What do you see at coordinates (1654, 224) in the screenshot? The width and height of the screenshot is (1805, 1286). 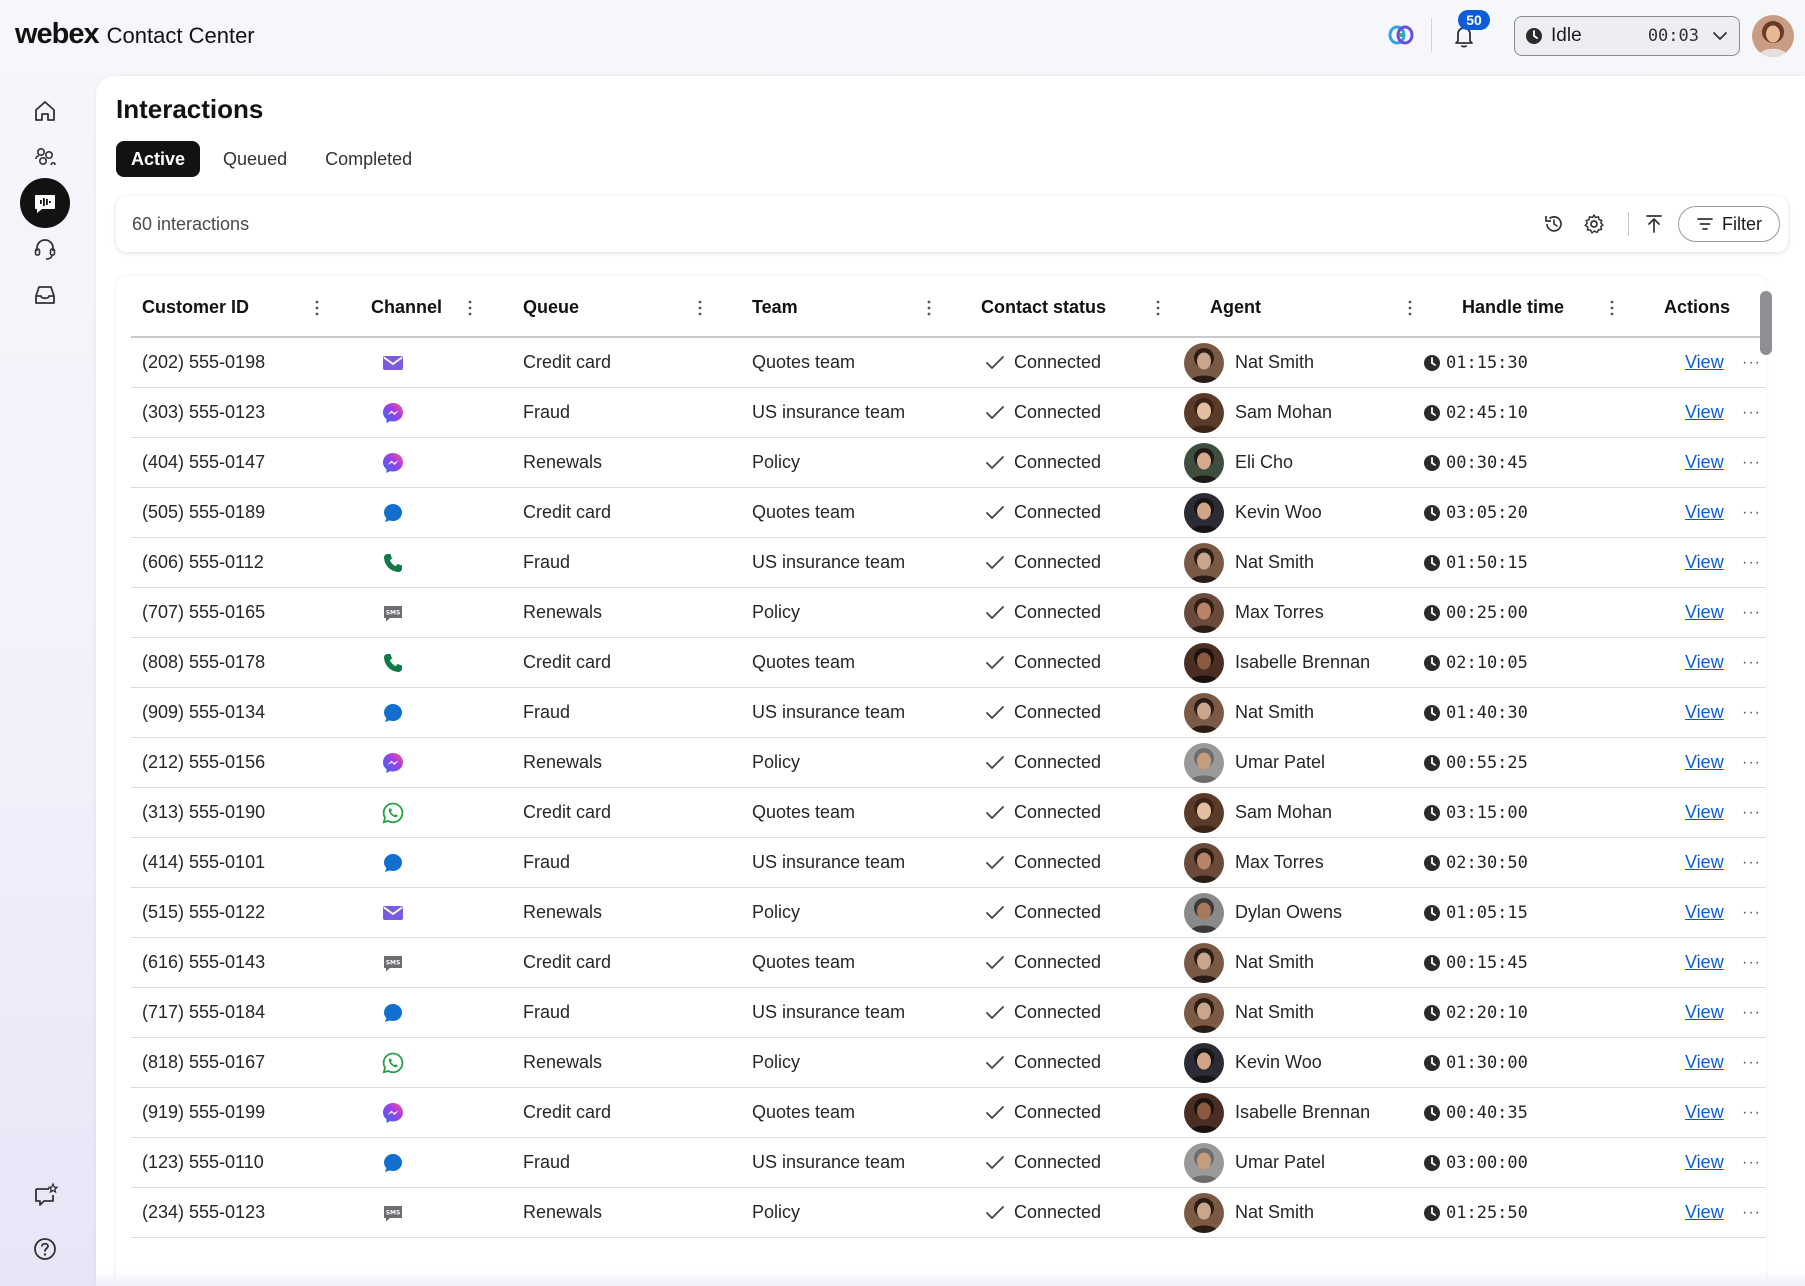 I see `export-icon` at bounding box center [1654, 224].